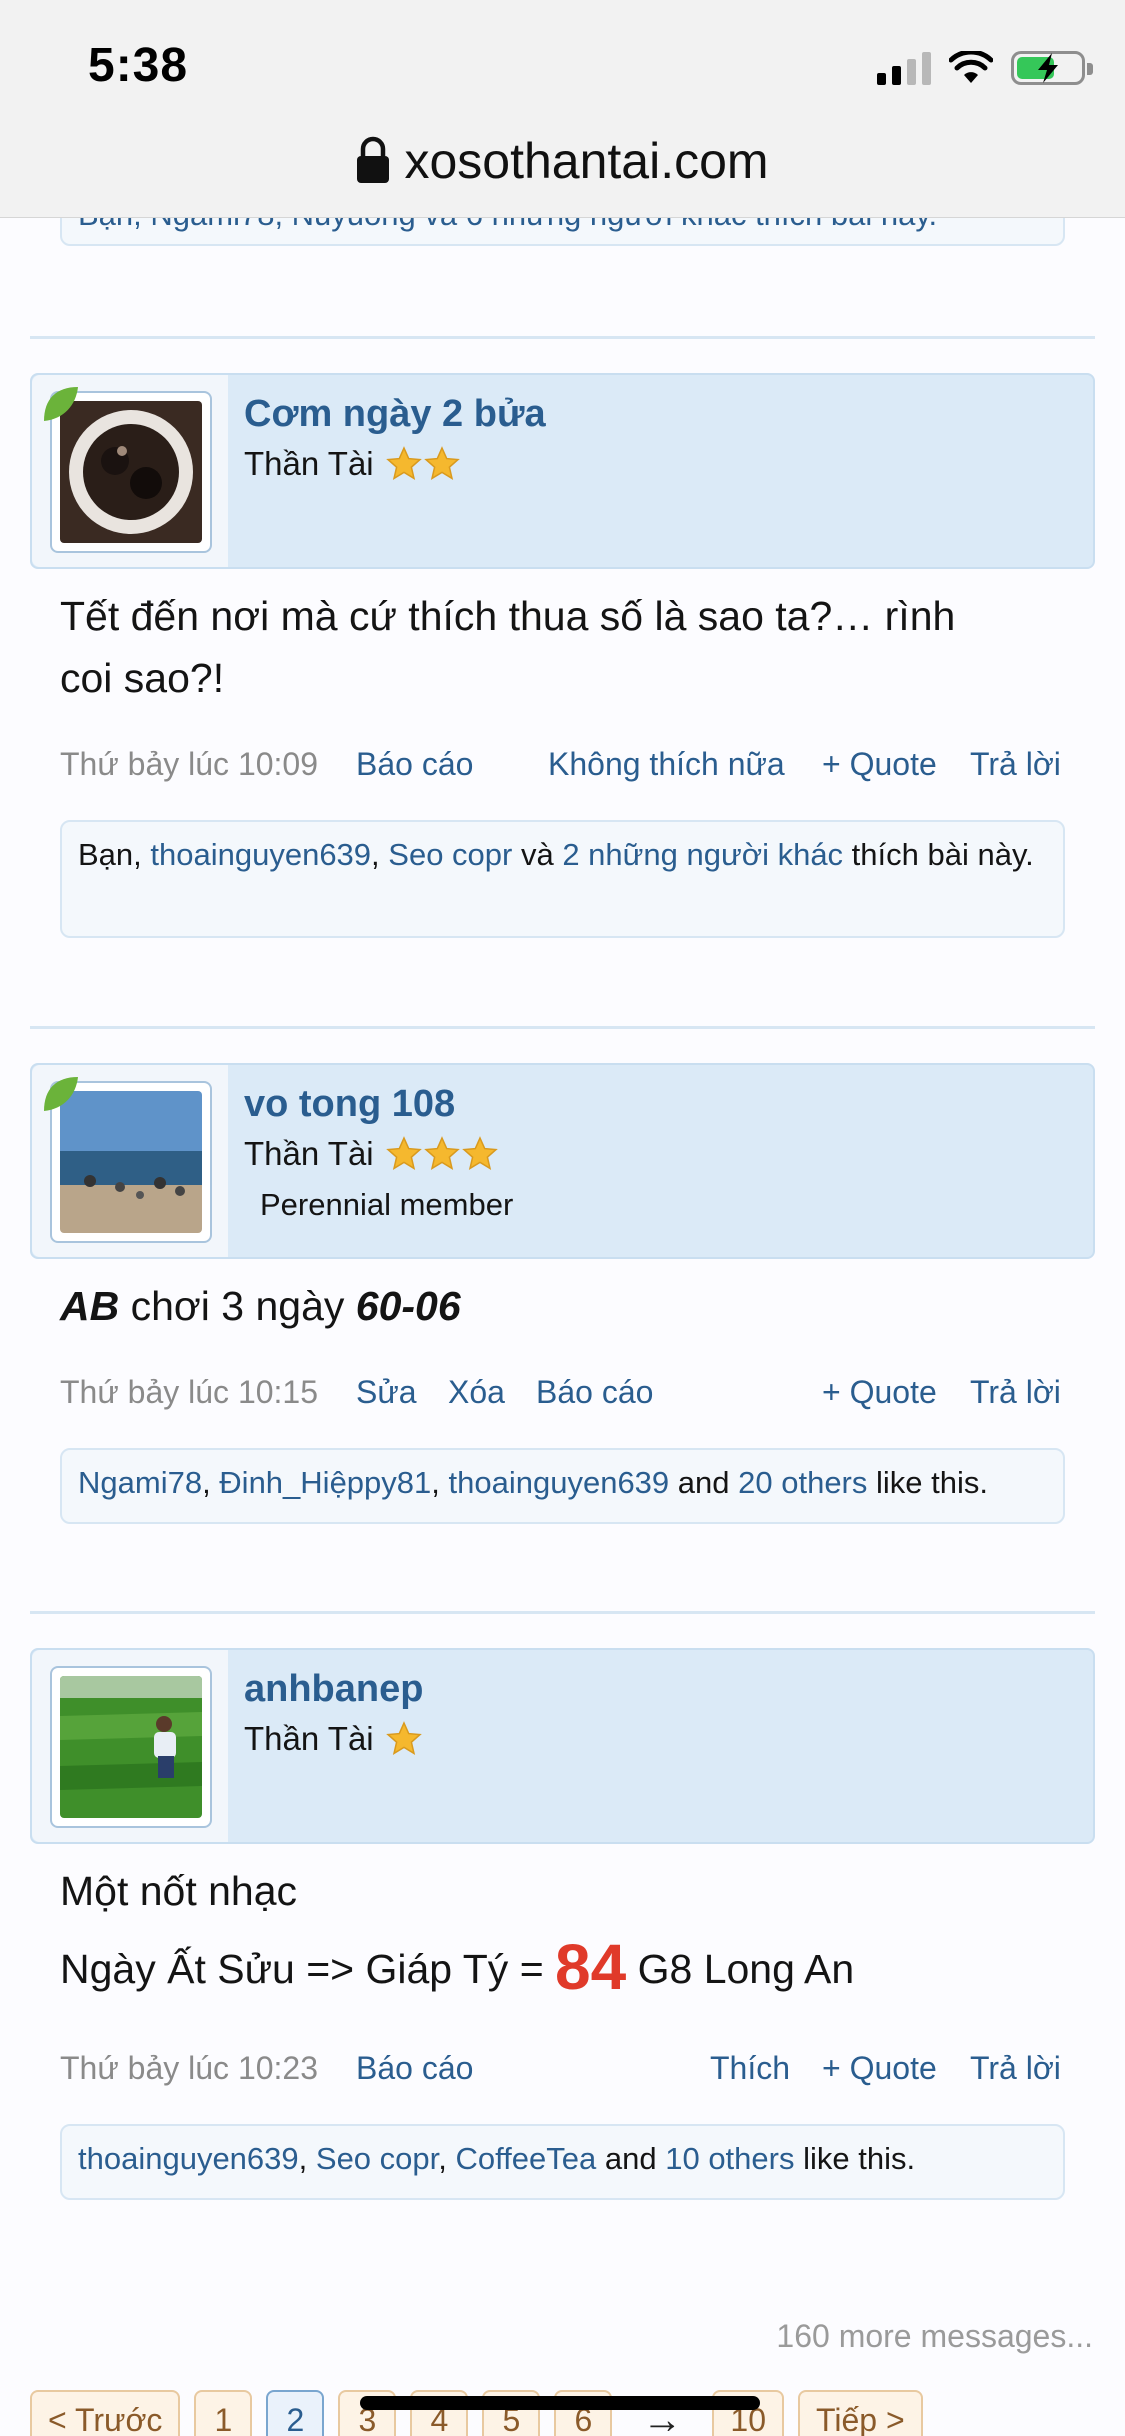  I want to click on delete-link: Xóa, so click(476, 1392).